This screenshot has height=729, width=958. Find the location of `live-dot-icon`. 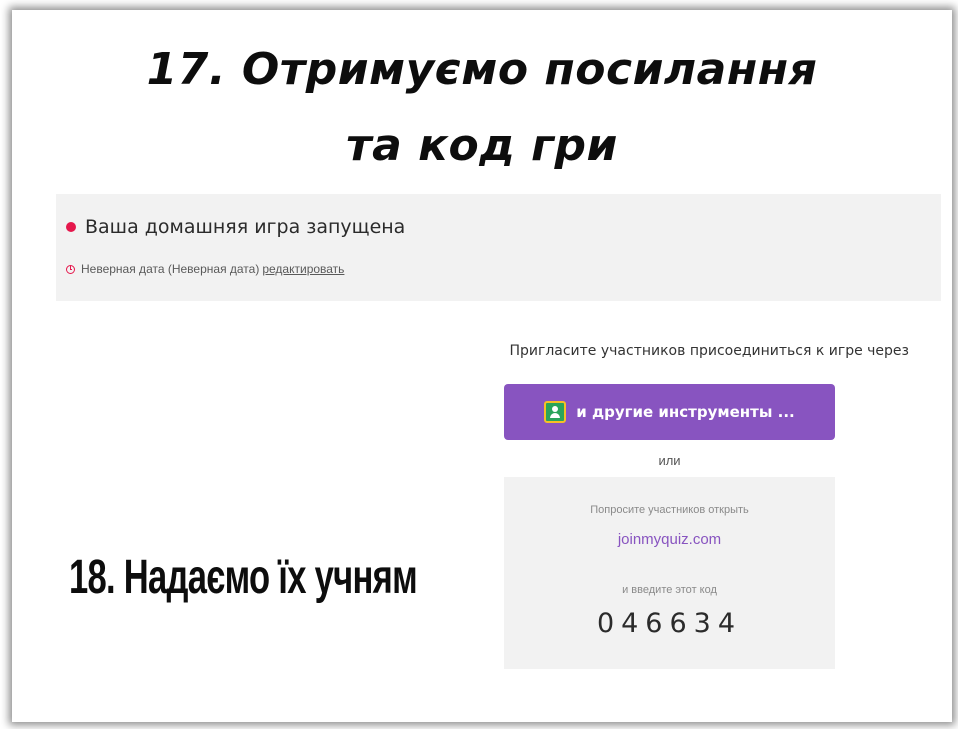

live-dot-icon is located at coordinates (71, 227).